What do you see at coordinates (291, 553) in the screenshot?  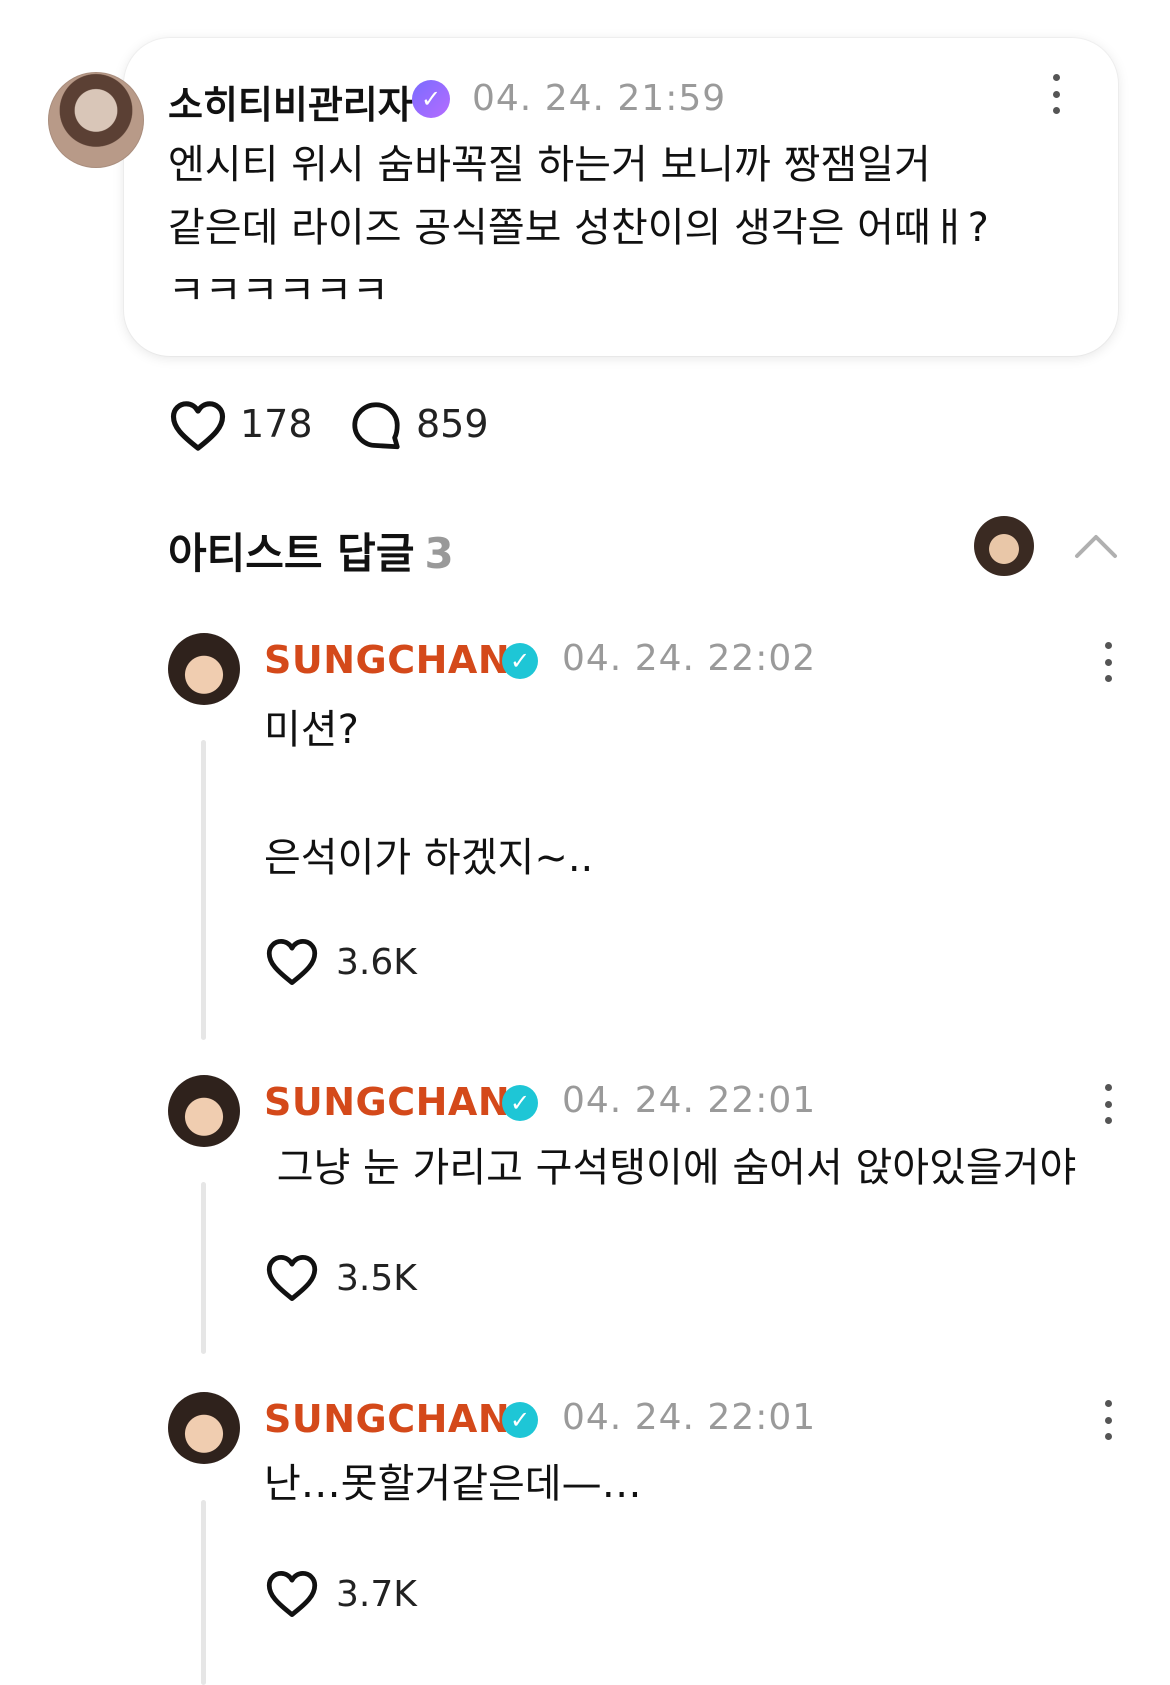 I see `artist-replies-label: 아티스트 답글` at bounding box center [291, 553].